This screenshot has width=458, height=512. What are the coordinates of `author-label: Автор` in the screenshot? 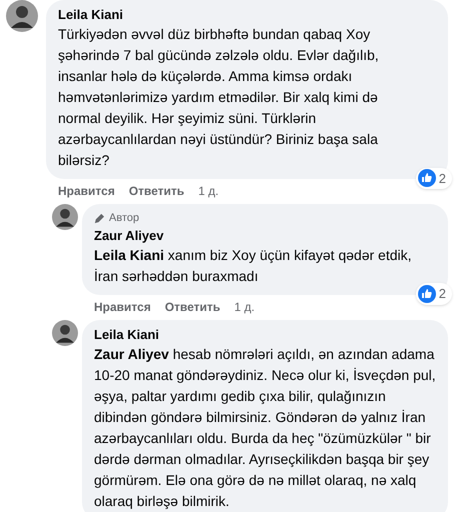 It's located at (124, 218).